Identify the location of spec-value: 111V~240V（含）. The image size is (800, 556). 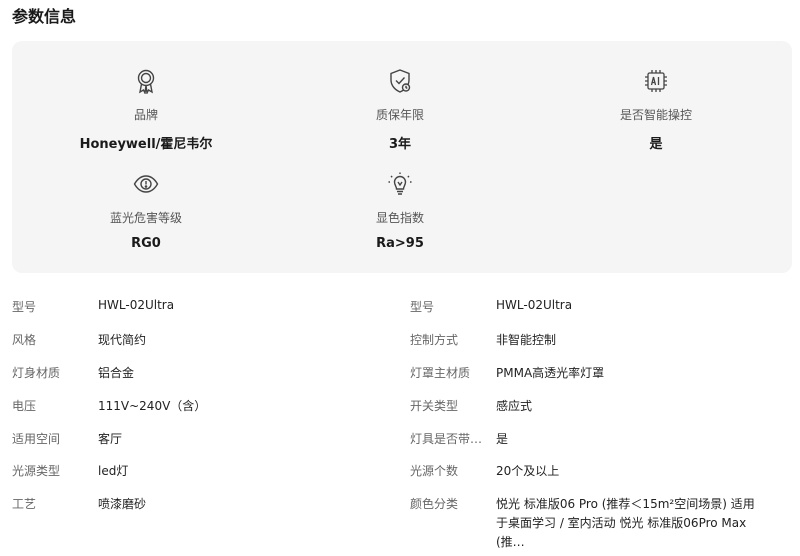
(152, 406).